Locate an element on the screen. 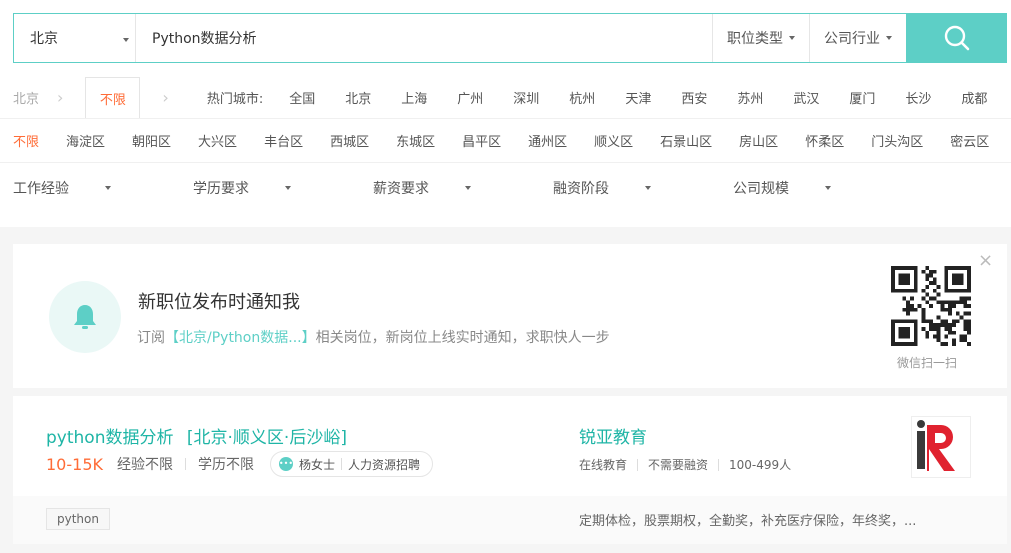 The width and height of the screenshot is (1011, 553). job-title: python数据分析 [北京·顺义区·后沙峪] is located at coordinates (196, 435).